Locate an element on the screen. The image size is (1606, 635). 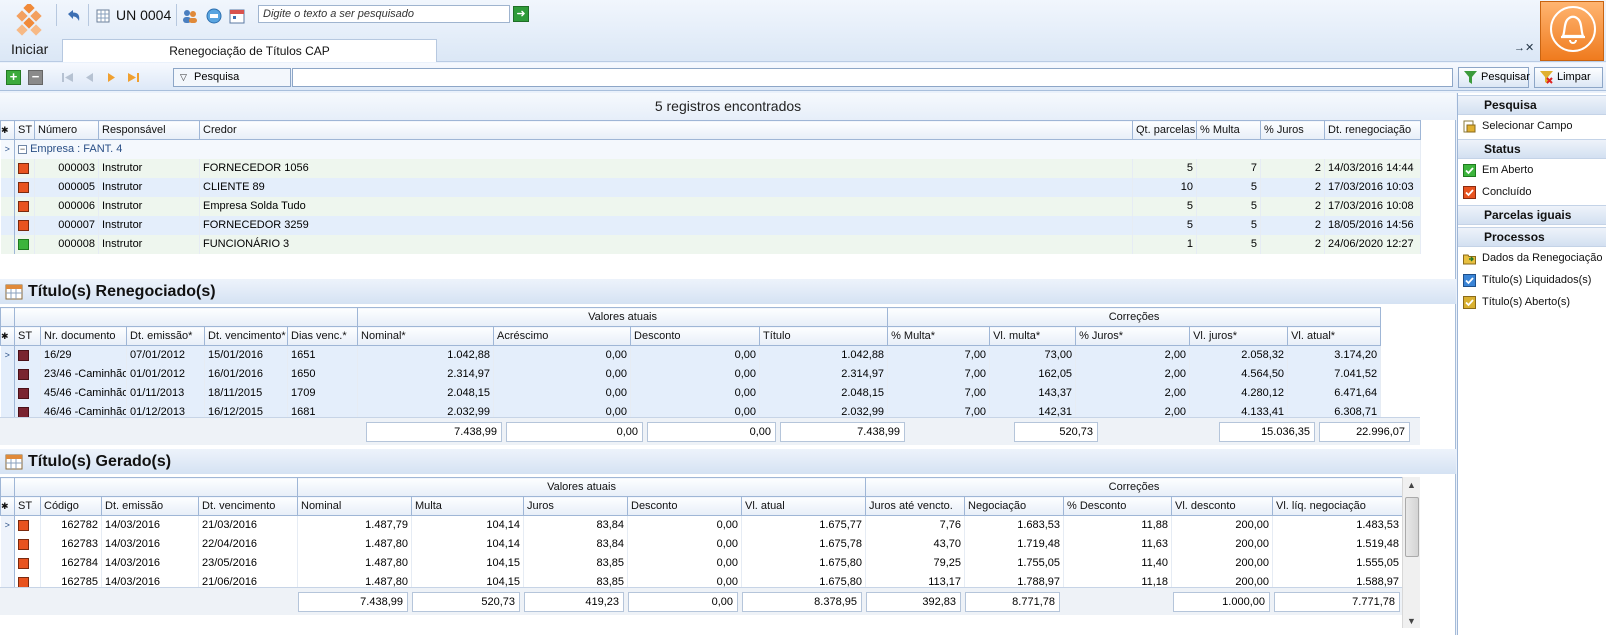
table-cell: 7.041,52 is located at coordinates (1334, 374).